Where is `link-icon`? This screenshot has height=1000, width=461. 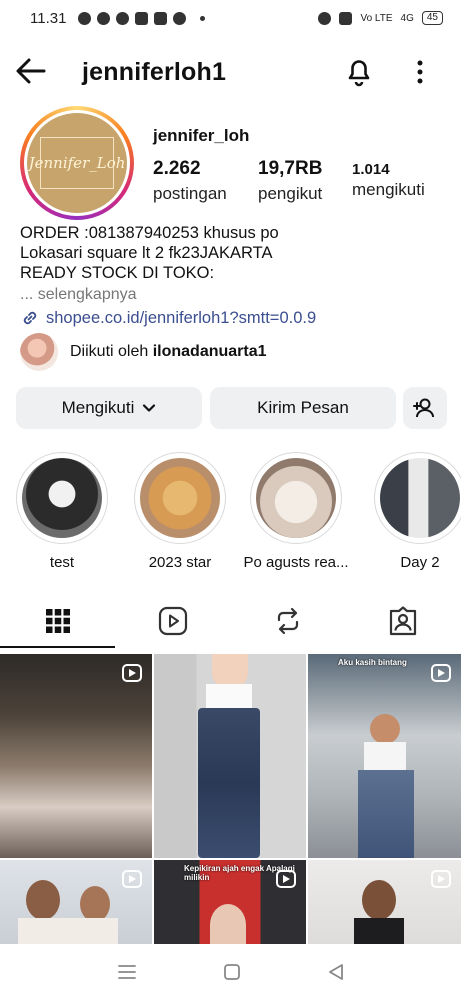 link-icon is located at coordinates (30, 318).